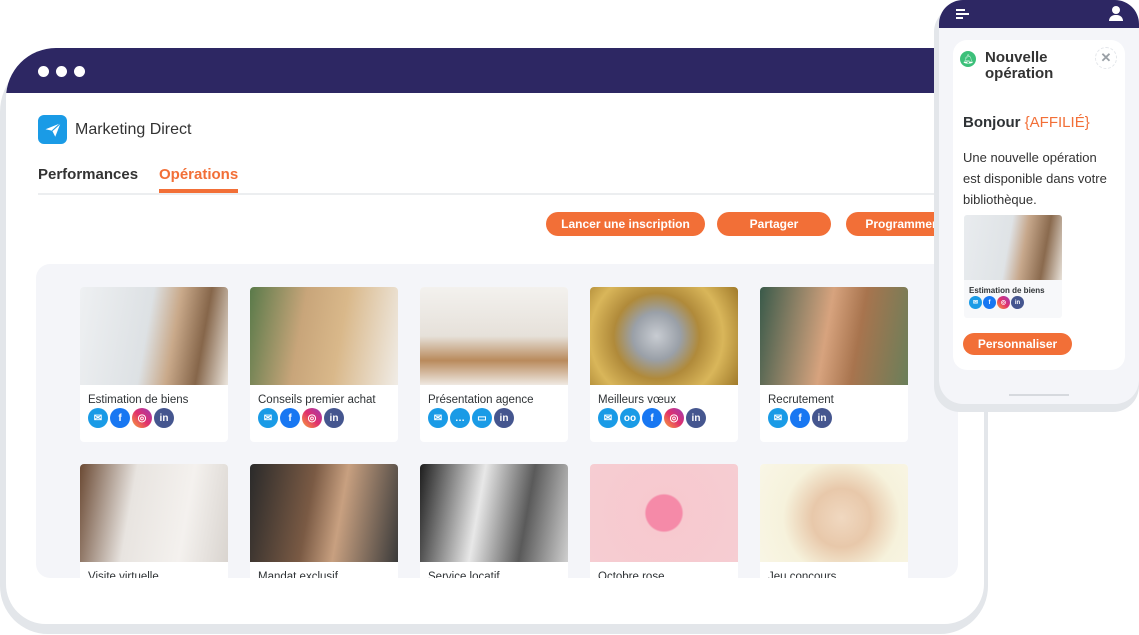 The height and width of the screenshot is (635, 1139). I want to click on operation-card: Service locatif, so click(494, 521).